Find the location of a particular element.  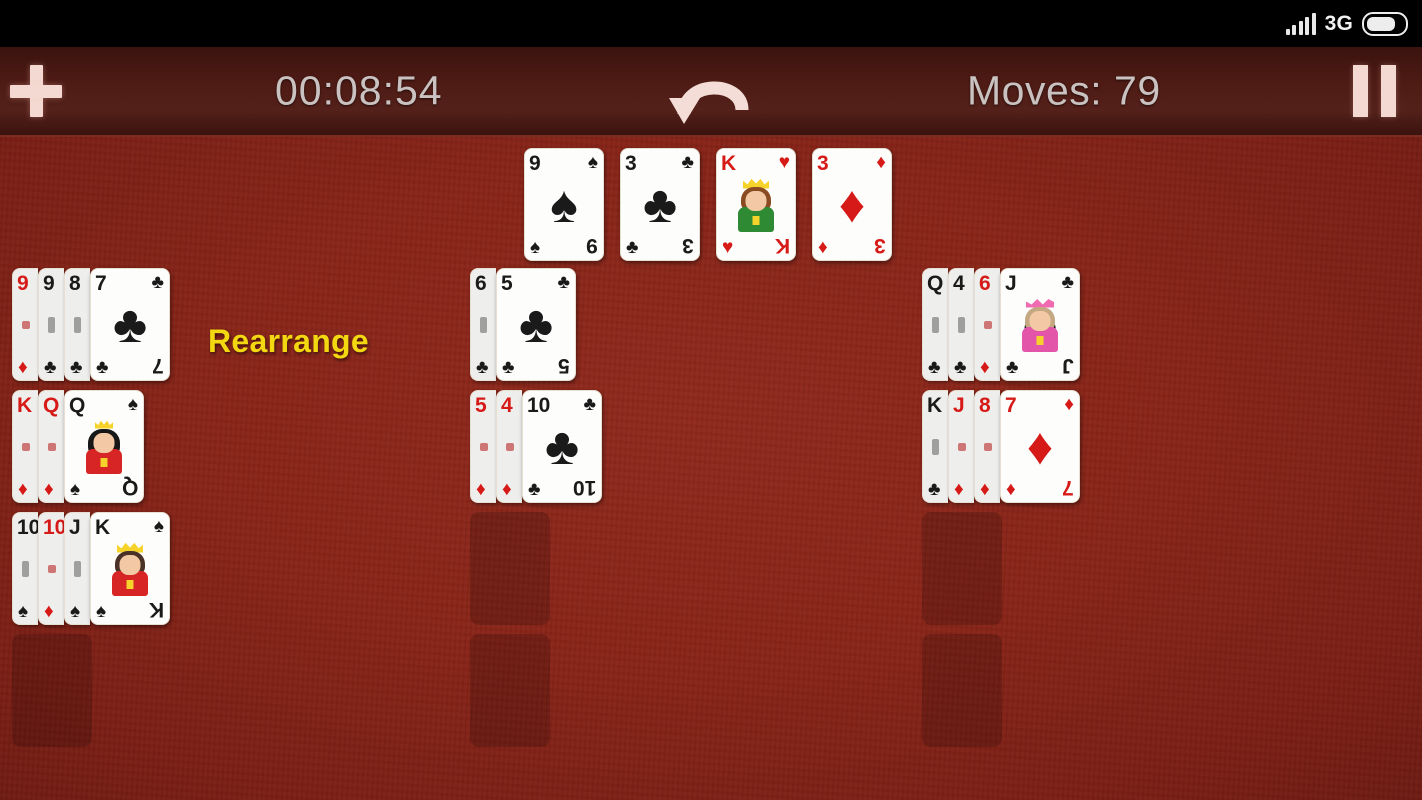

playing-card: 6♦♦♦ is located at coordinates (987, 324).